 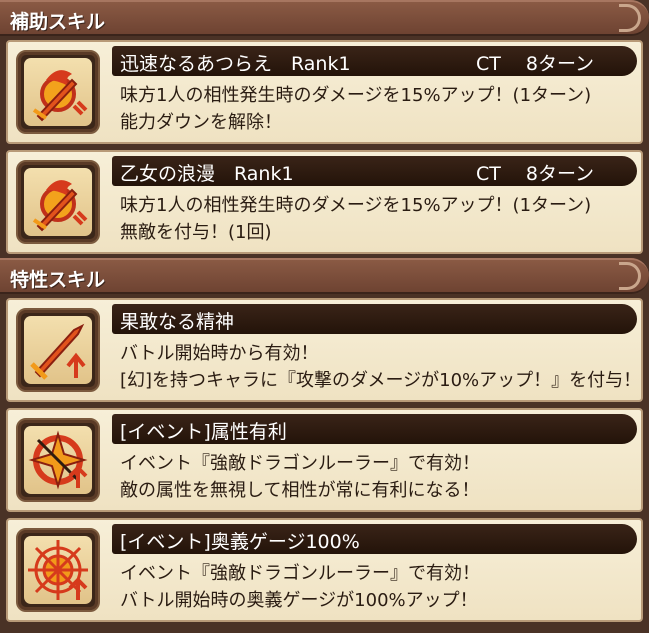 What do you see at coordinates (207, 174) in the screenshot?
I see `skill-name: 乙女の浪漫 Rank1` at bounding box center [207, 174].